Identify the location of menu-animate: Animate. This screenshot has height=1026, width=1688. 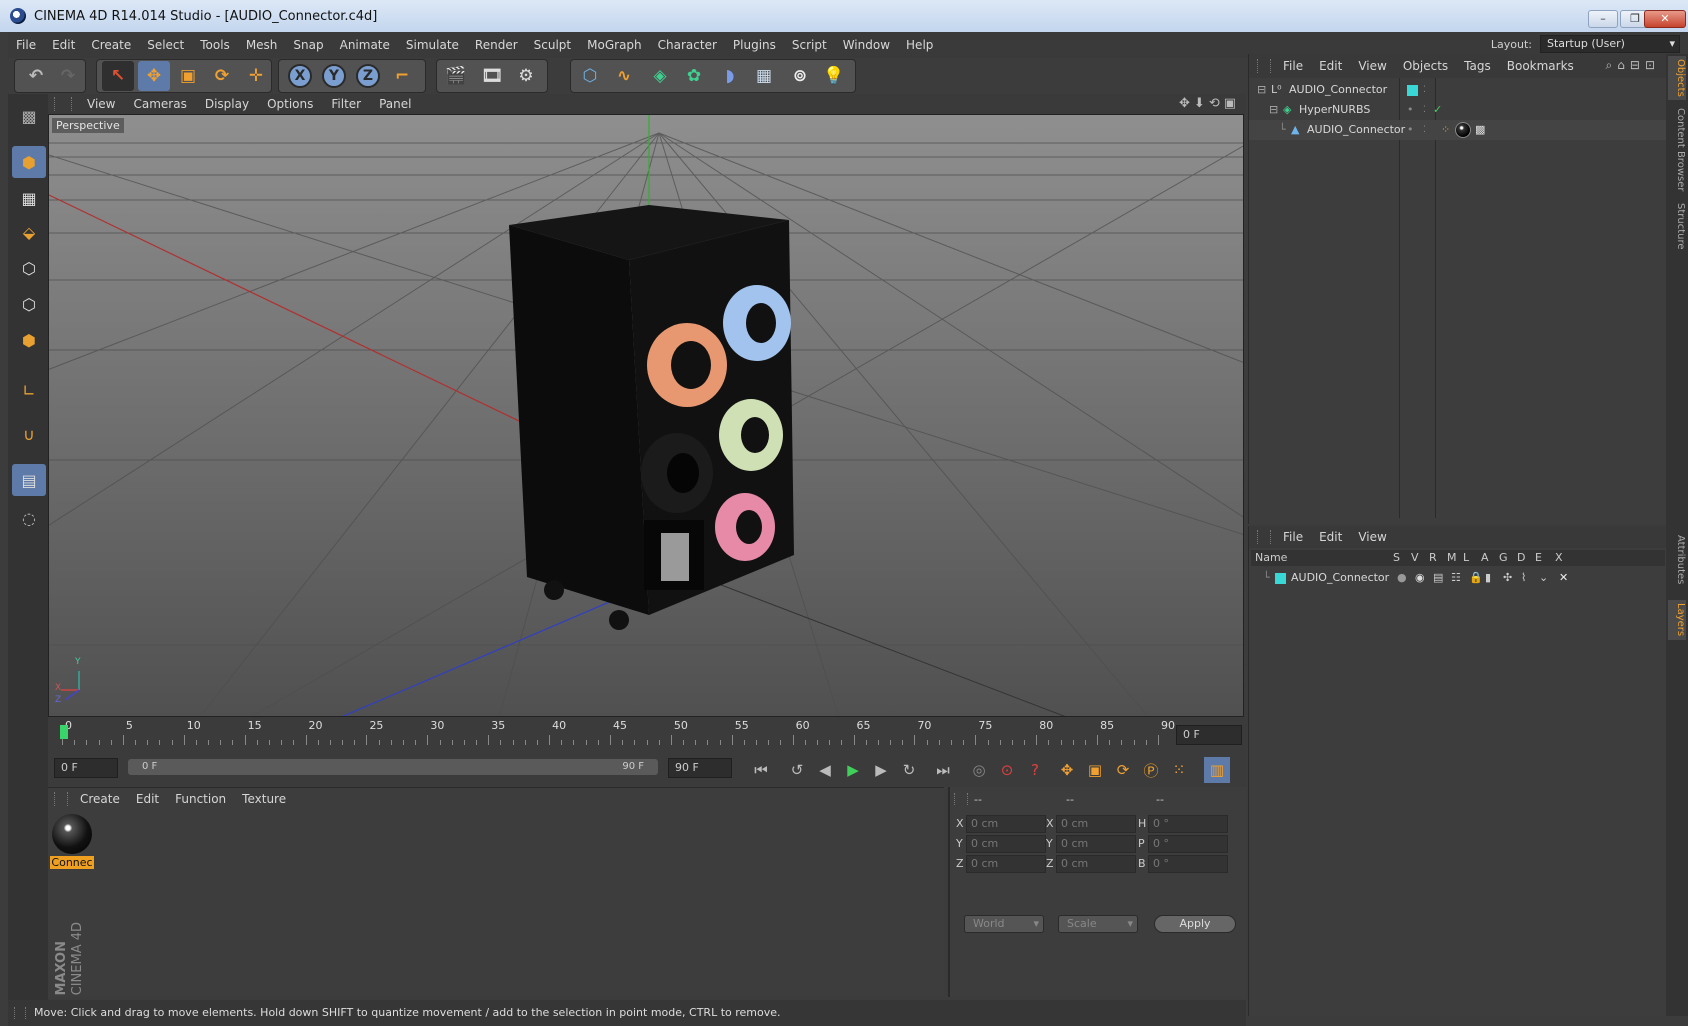
(365, 45).